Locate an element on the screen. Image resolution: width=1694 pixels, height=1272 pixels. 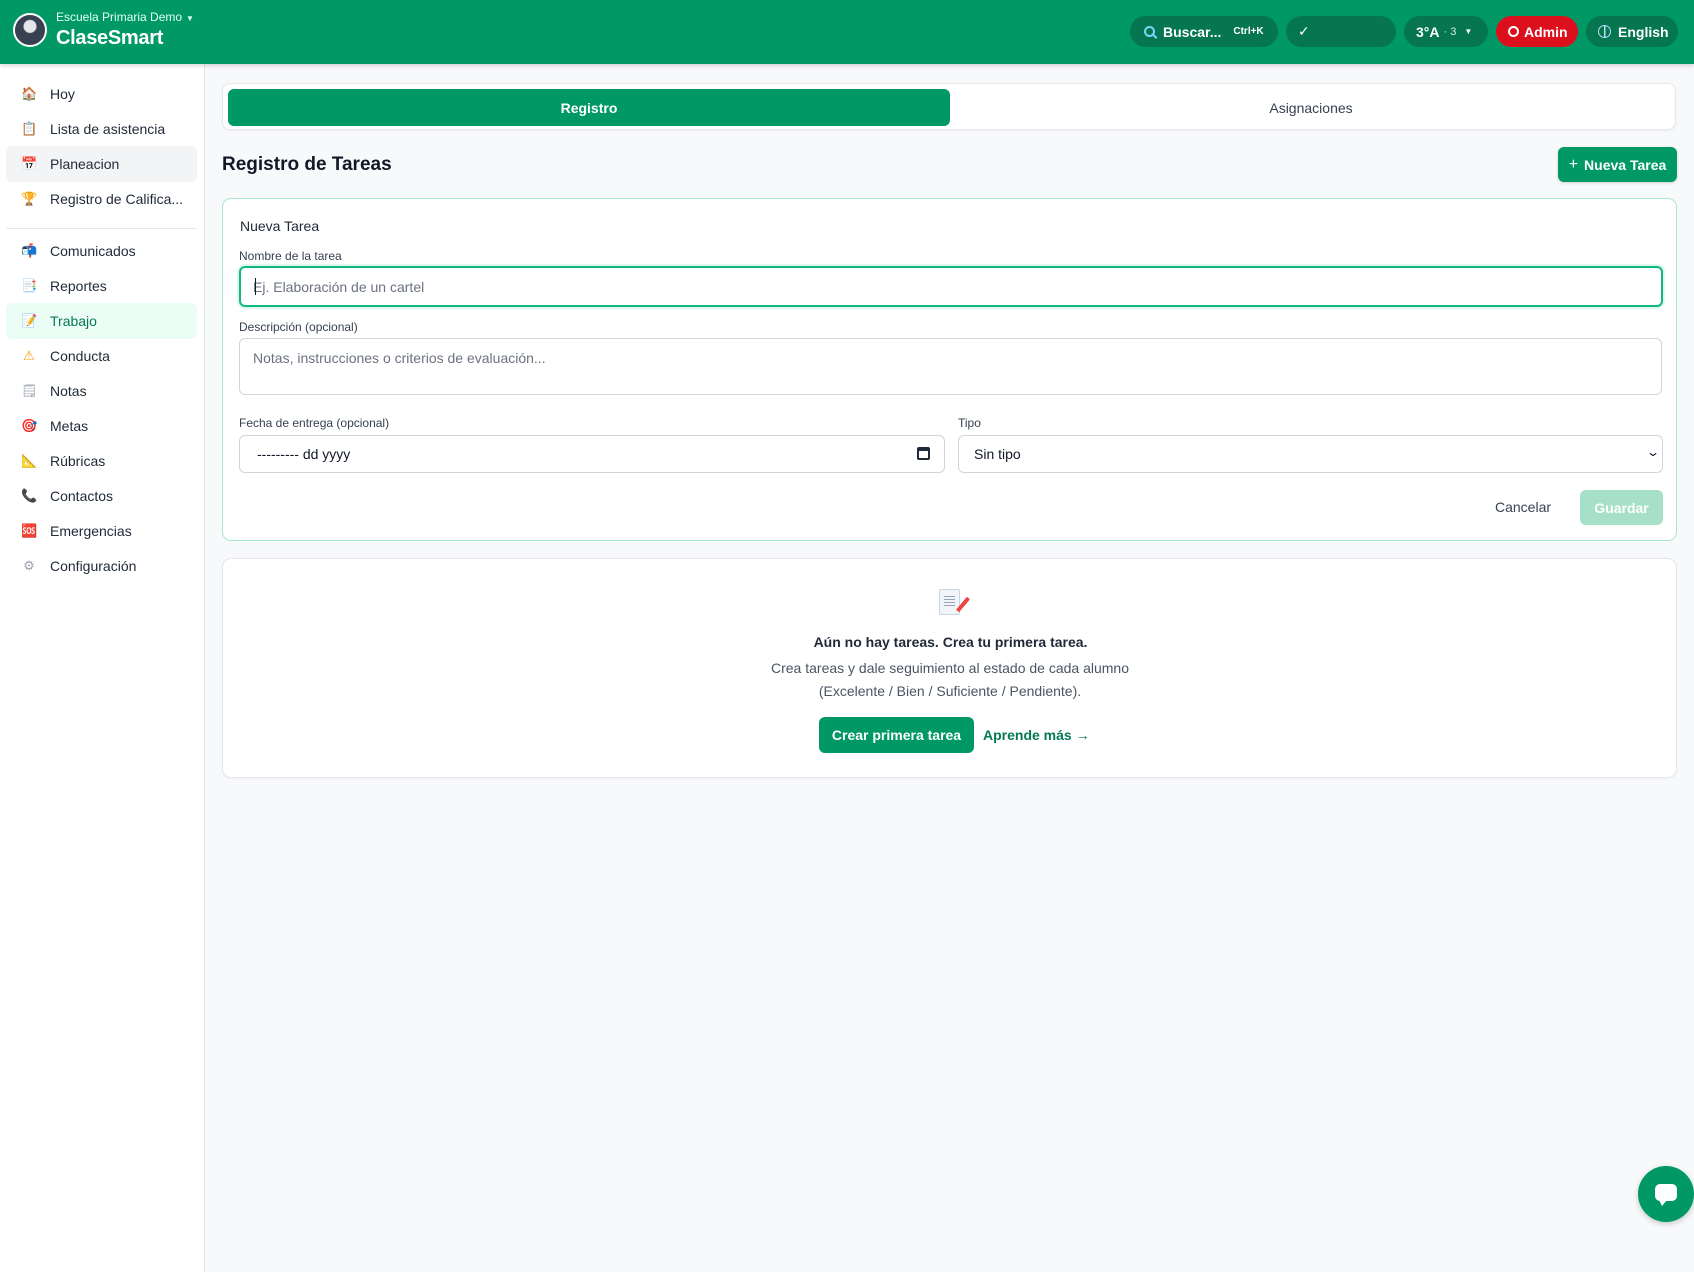
sidebar-item-label: Comunicados is located at coordinates (93, 251).